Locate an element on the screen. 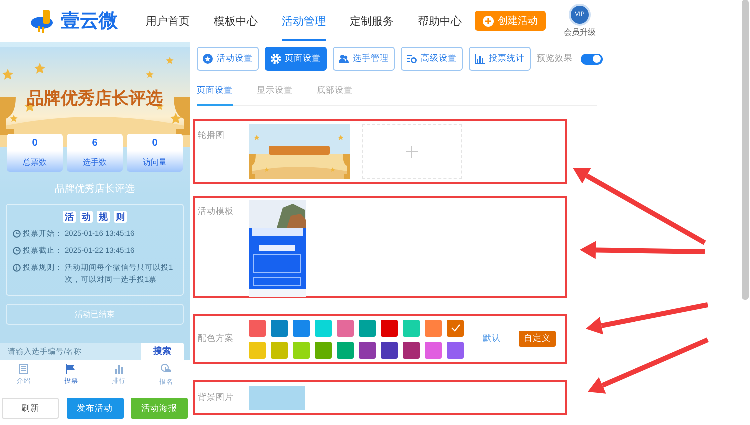 This screenshot has width=750, height=425. settings-tab: 页面设置 is located at coordinates (296, 59).